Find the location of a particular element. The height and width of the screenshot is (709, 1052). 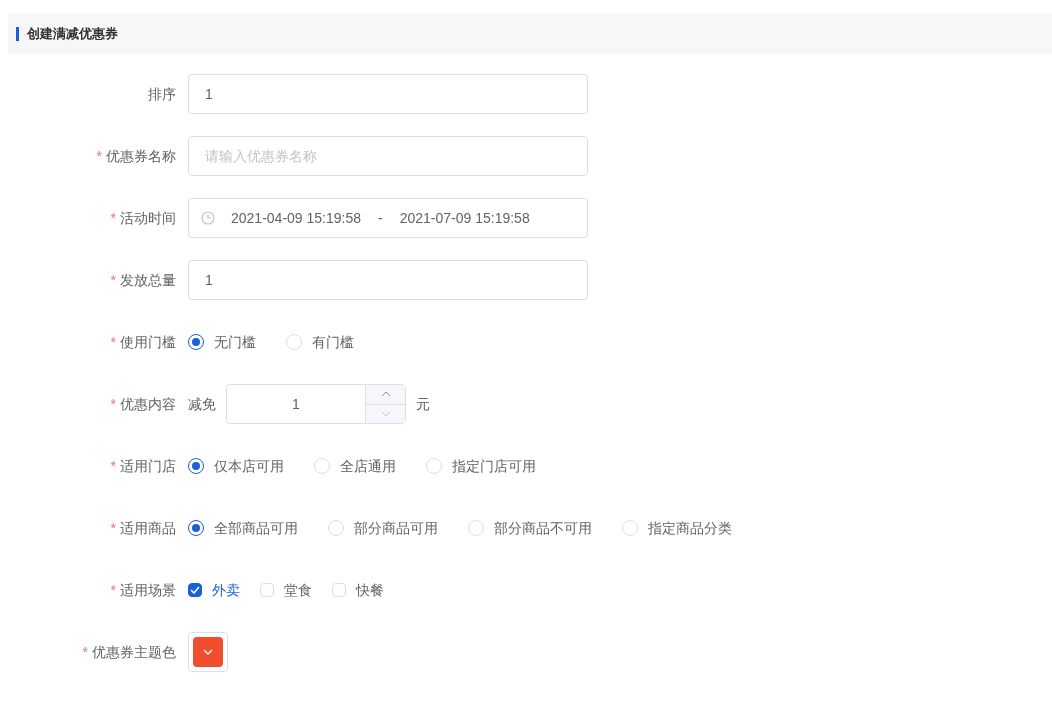

radio-option: 部分商品可用 is located at coordinates (383, 528).